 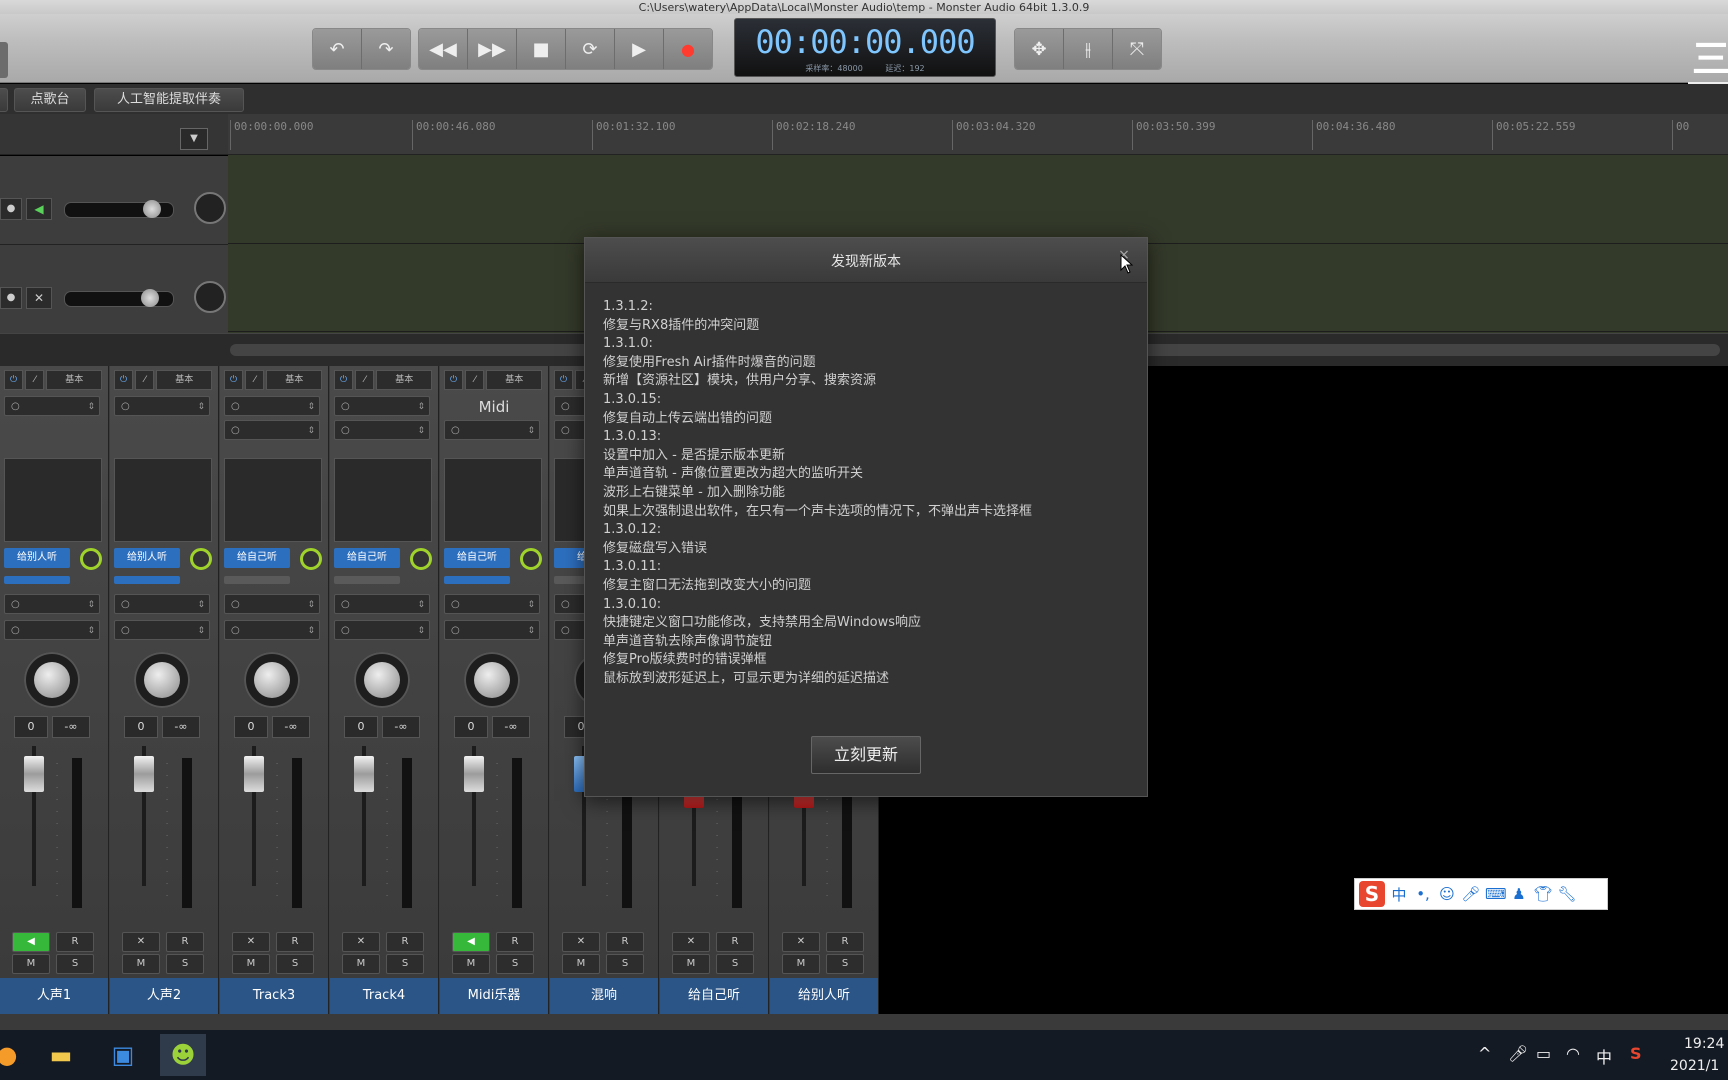 What do you see at coordinates (1137, 49) in the screenshot?
I see `crossfade-tool-button: ⤧` at bounding box center [1137, 49].